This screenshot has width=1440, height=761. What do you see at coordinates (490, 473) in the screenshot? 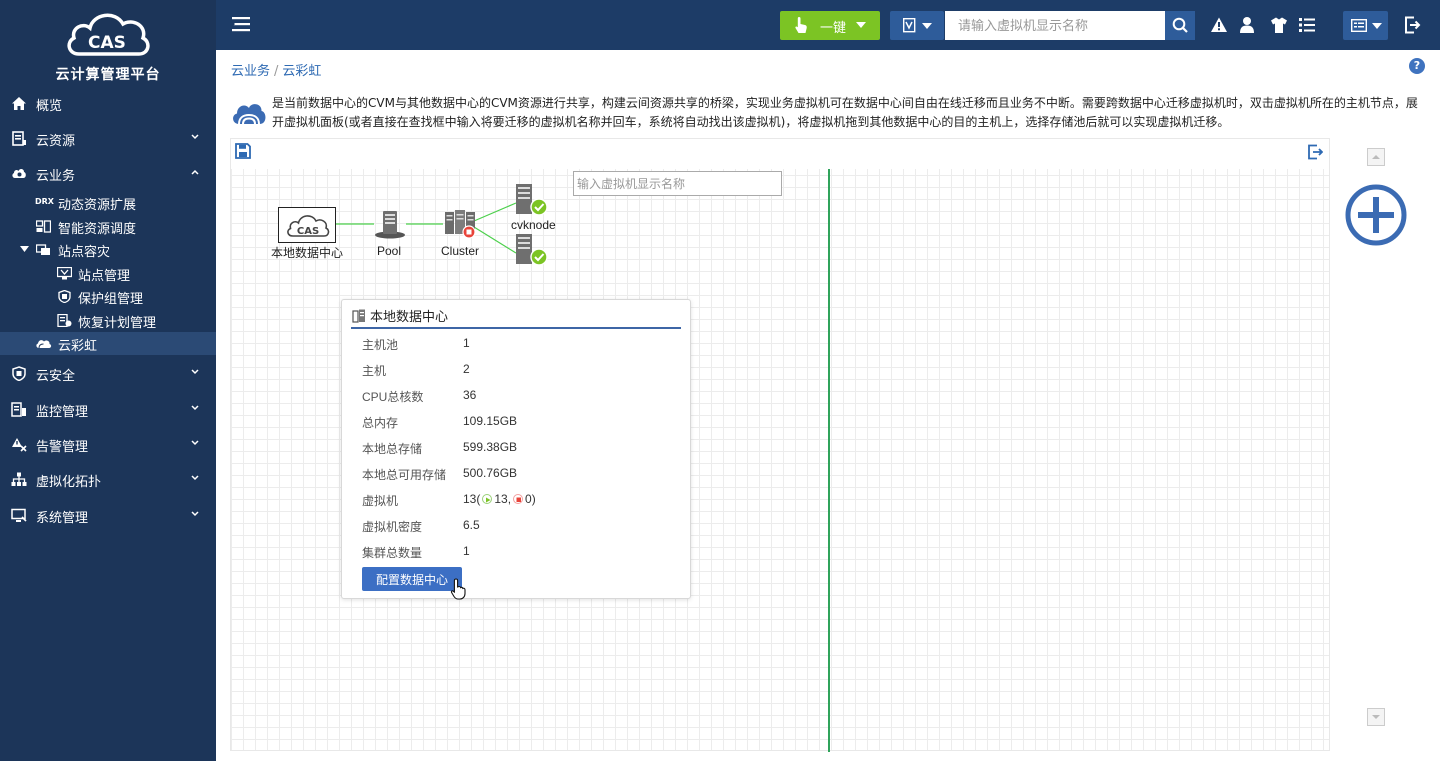
I see `info-value: 500.76GB` at bounding box center [490, 473].